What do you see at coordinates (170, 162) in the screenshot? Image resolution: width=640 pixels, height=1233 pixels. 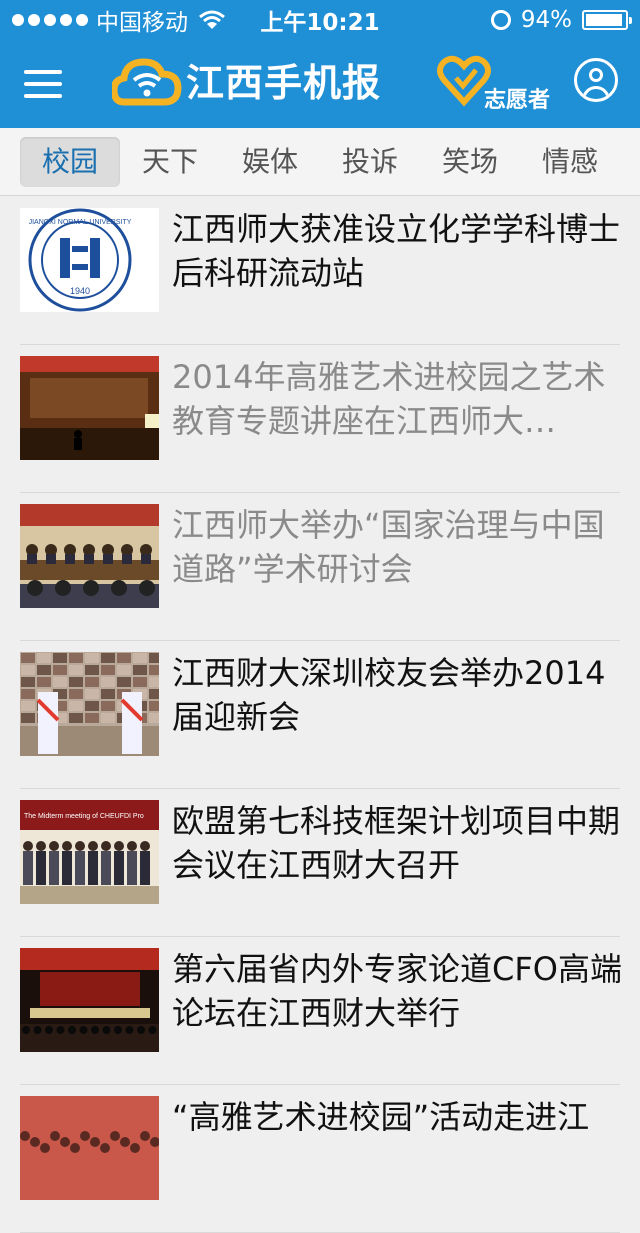 I see `tab-1: 天下` at bounding box center [170, 162].